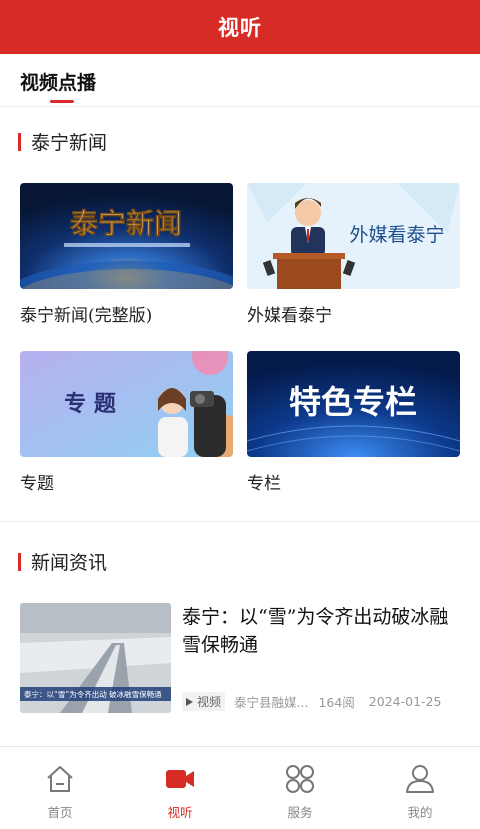  Describe the element at coordinates (353, 481) in the screenshot. I see `video-card-caption: 专栏` at that location.